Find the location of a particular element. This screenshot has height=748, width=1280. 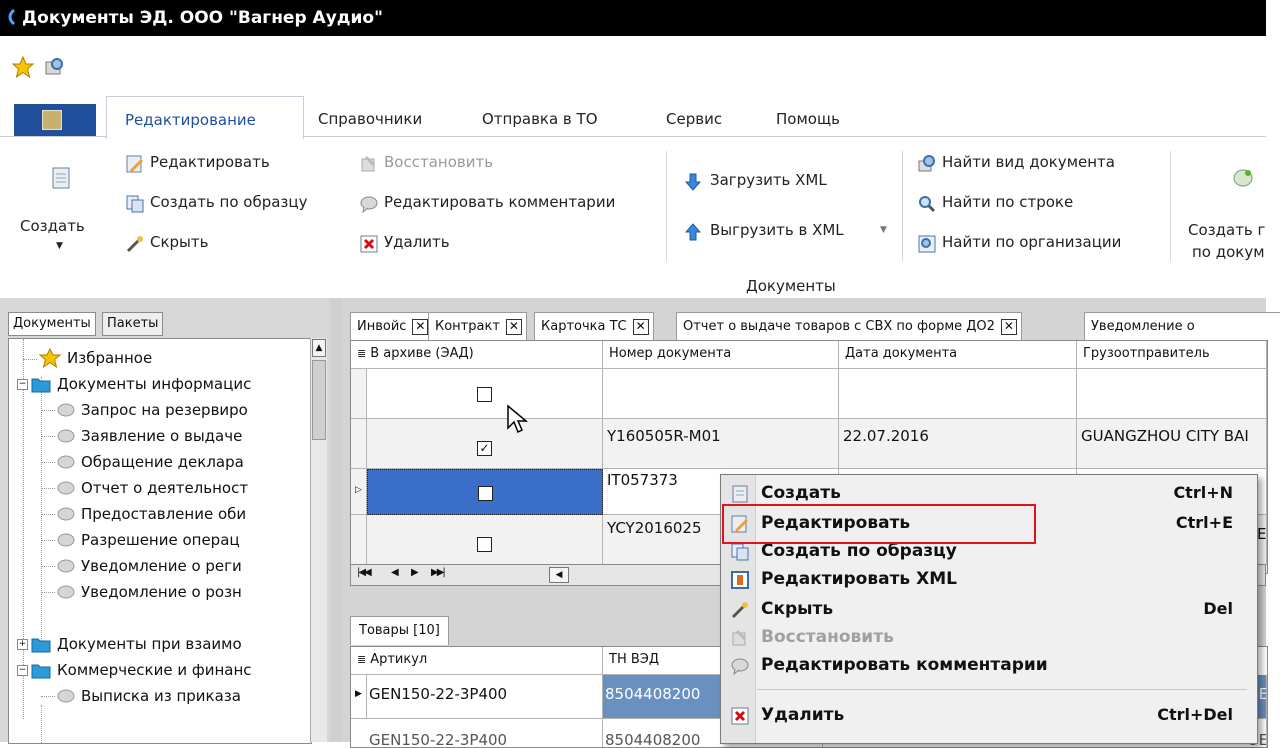

sender-cell is located at coordinates (1172, 394).